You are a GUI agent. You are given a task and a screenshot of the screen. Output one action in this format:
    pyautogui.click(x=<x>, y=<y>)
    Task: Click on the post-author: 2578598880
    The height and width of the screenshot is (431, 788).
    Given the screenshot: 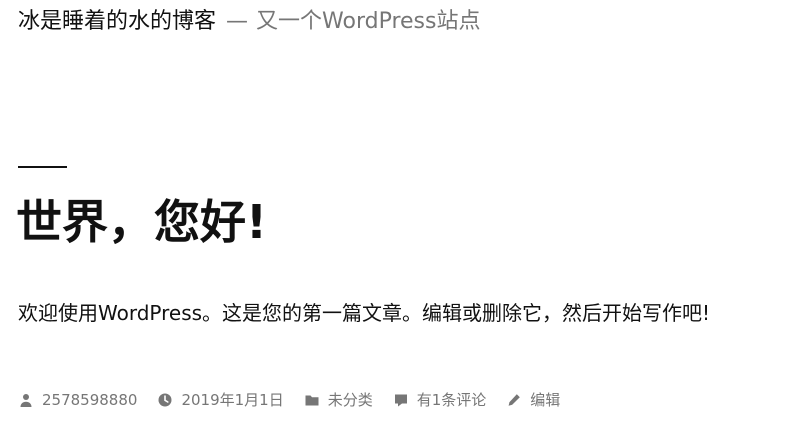 What is the action you would take?
    pyautogui.click(x=77, y=400)
    